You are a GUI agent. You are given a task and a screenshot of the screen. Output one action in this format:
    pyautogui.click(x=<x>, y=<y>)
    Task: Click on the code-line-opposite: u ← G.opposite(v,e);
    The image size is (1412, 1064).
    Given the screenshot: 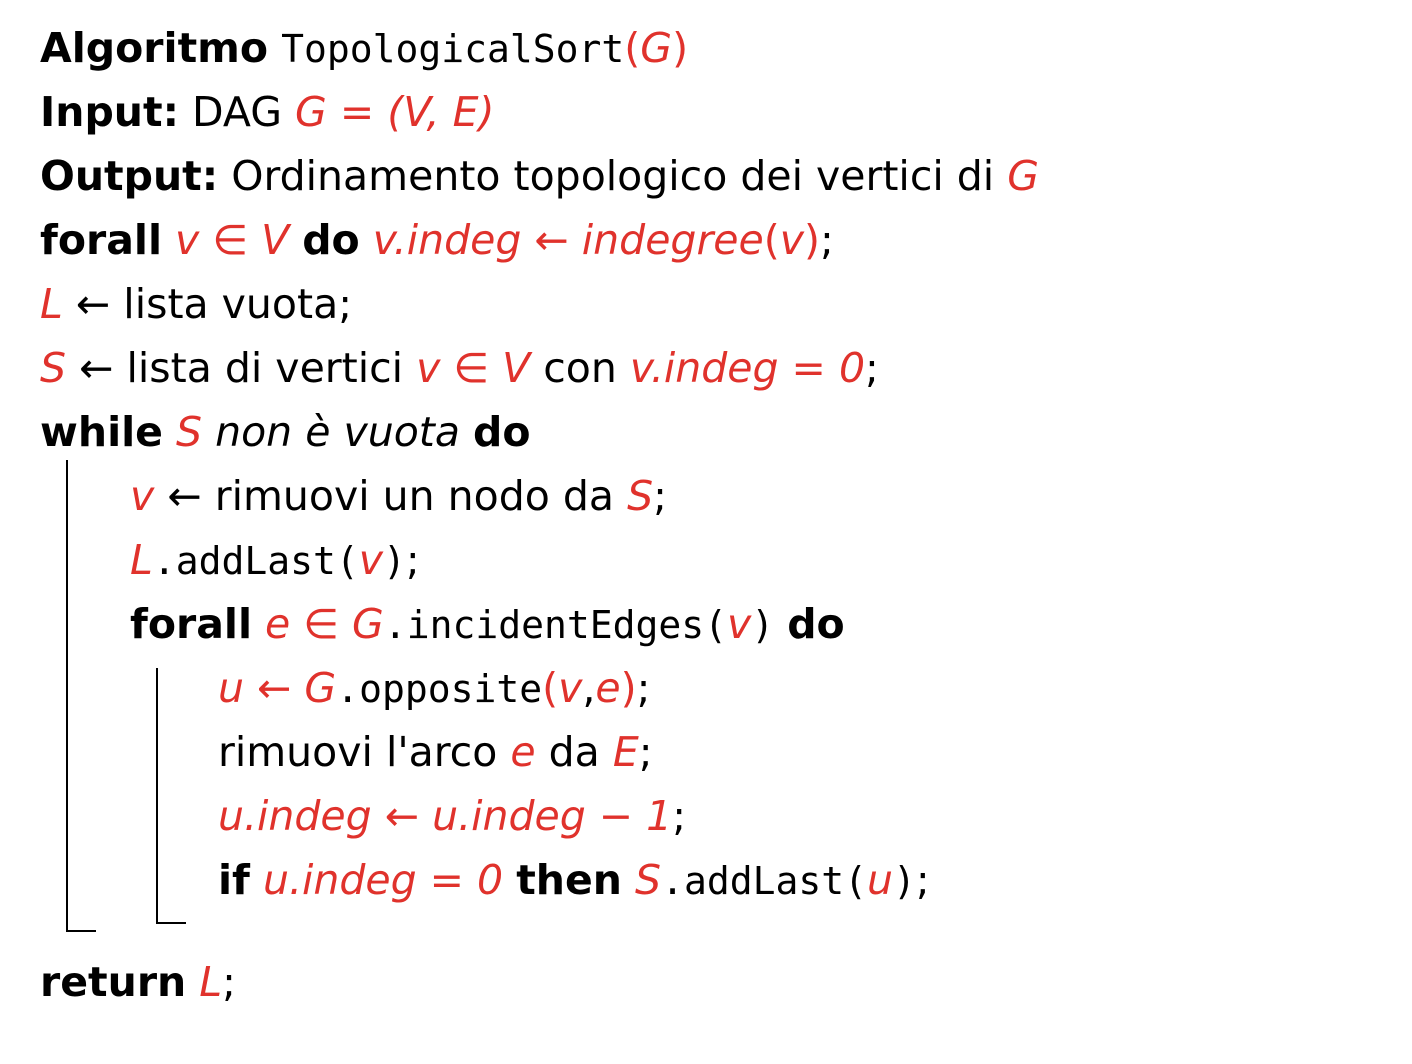 What is the action you would take?
    pyautogui.click(x=434, y=688)
    